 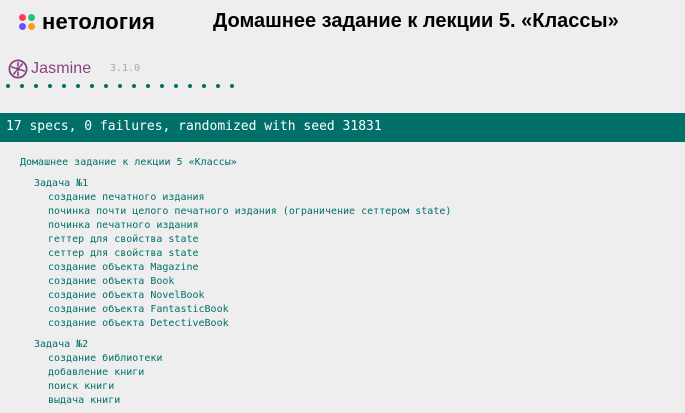 I want to click on spec-link: создание объекта Magazine, so click(x=123, y=267).